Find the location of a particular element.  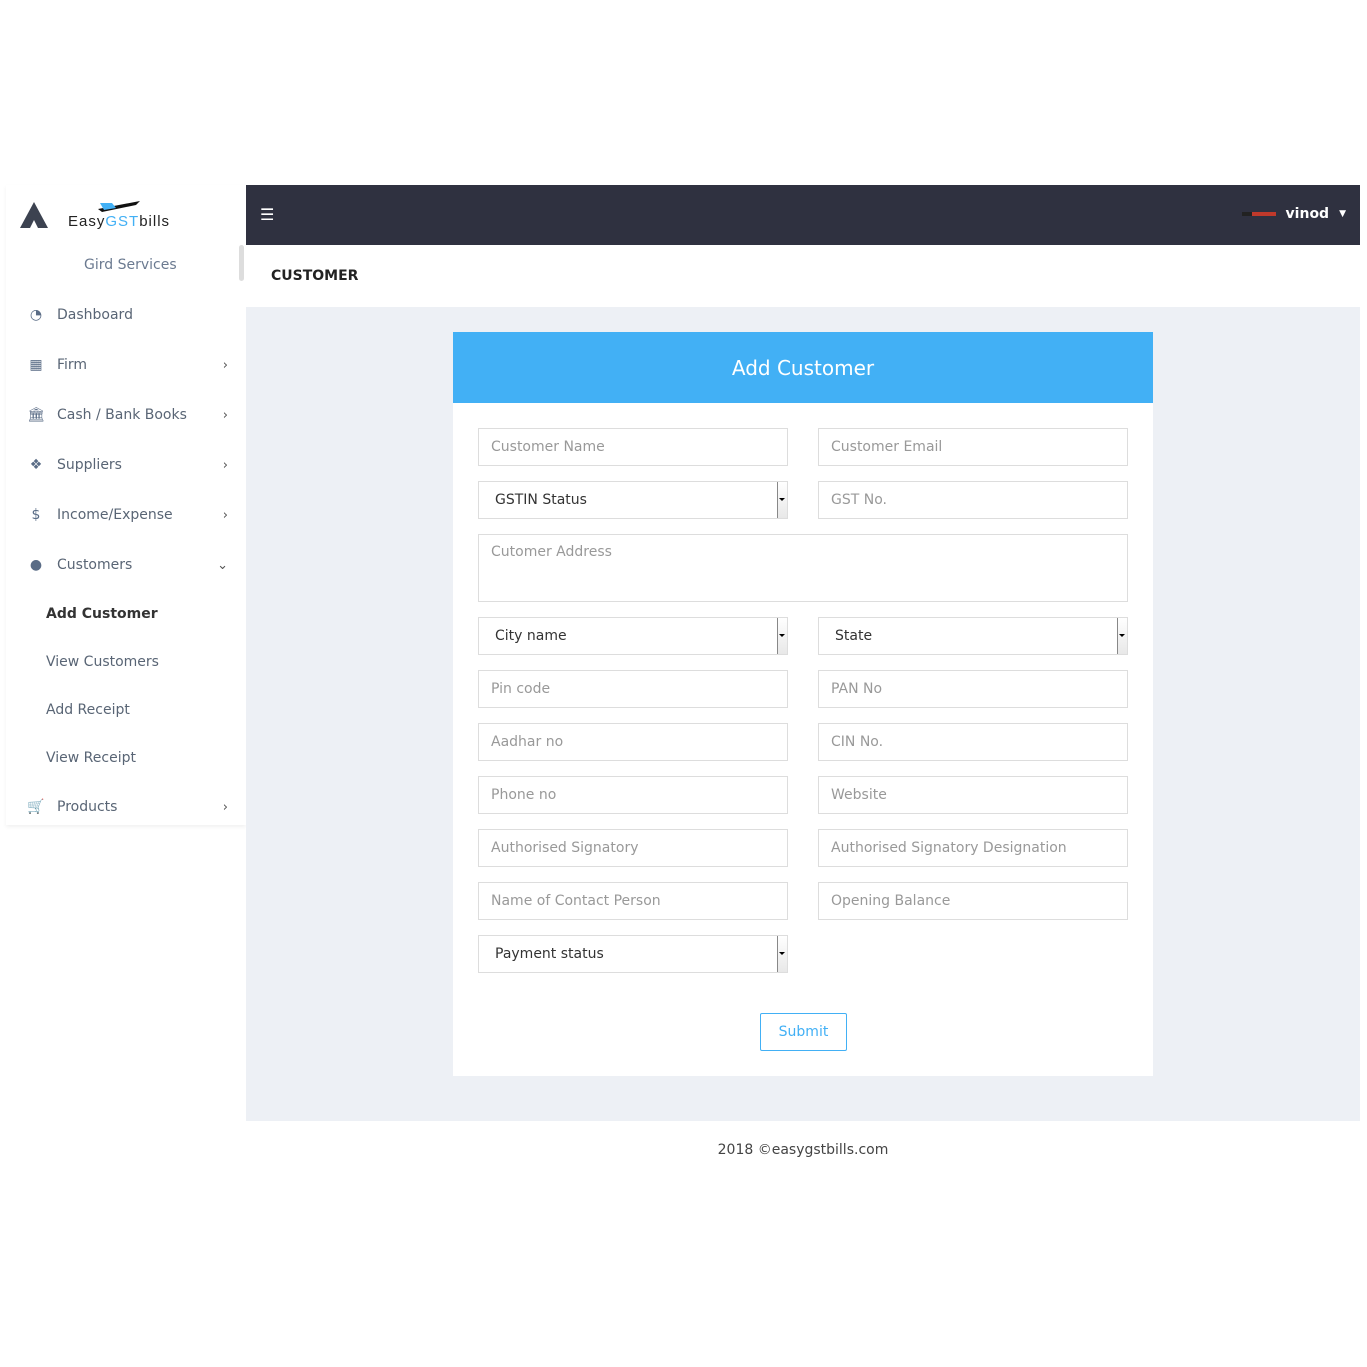

gst-no-input: GST No. is located at coordinates (973, 500).